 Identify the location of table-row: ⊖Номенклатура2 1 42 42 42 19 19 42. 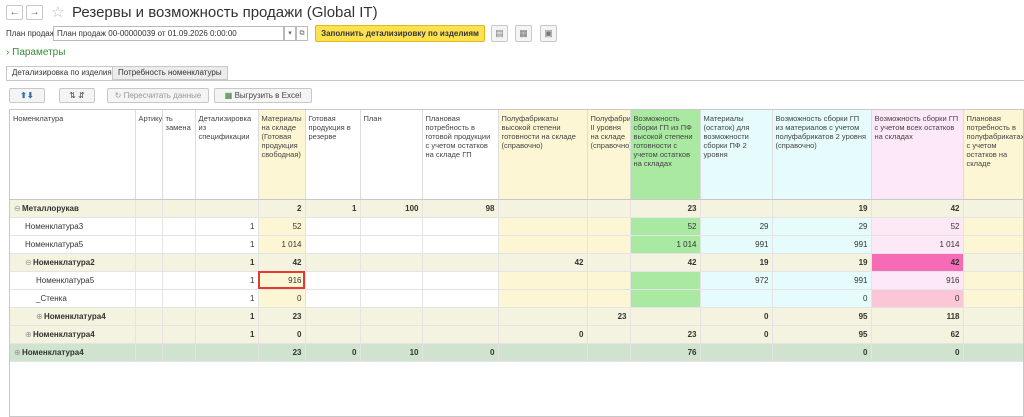
(516, 262).